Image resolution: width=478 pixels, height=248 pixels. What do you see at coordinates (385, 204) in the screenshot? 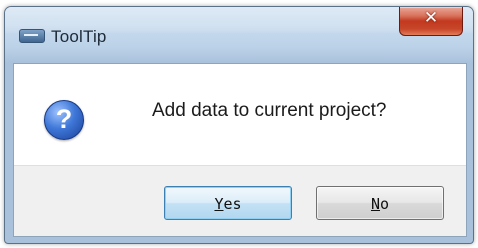
I see `no-label-rest: o` at bounding box center [385, 204].